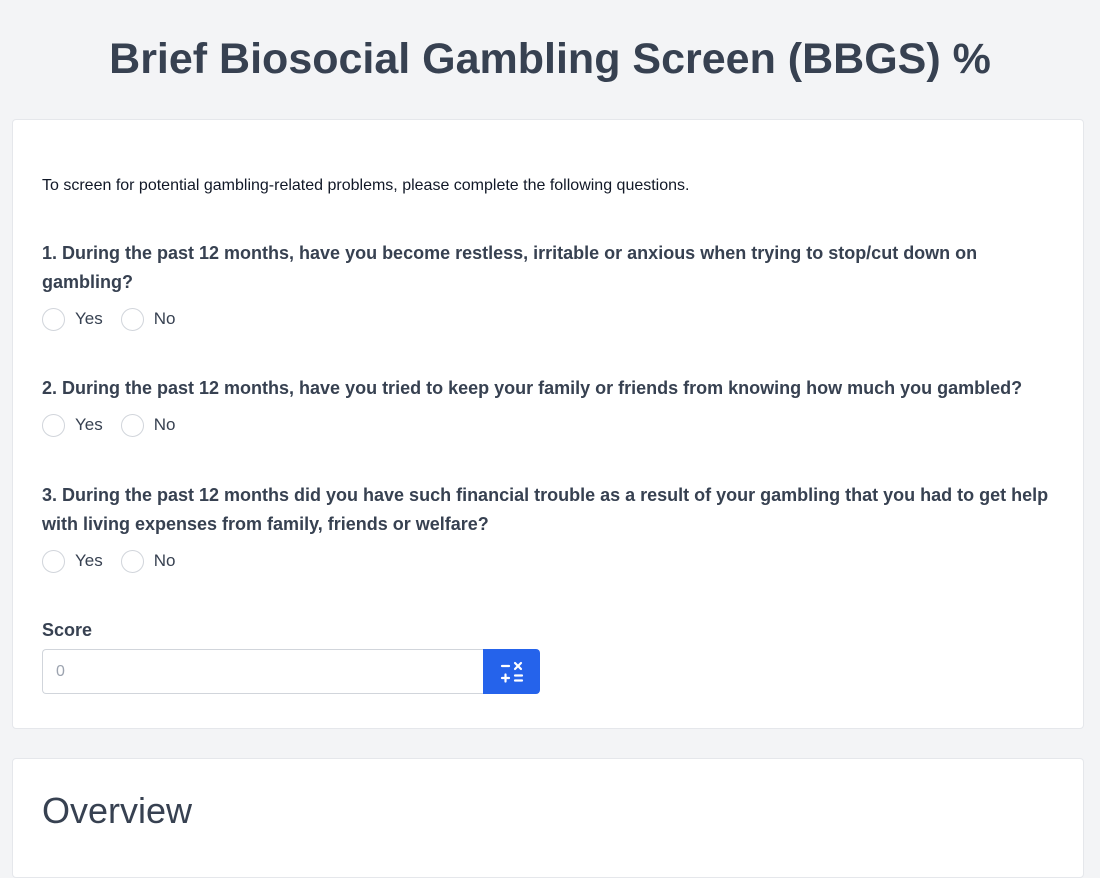 This screenshot has height=878, width=1100. I want to click on question-1-no-label: No, so click(164, 318).